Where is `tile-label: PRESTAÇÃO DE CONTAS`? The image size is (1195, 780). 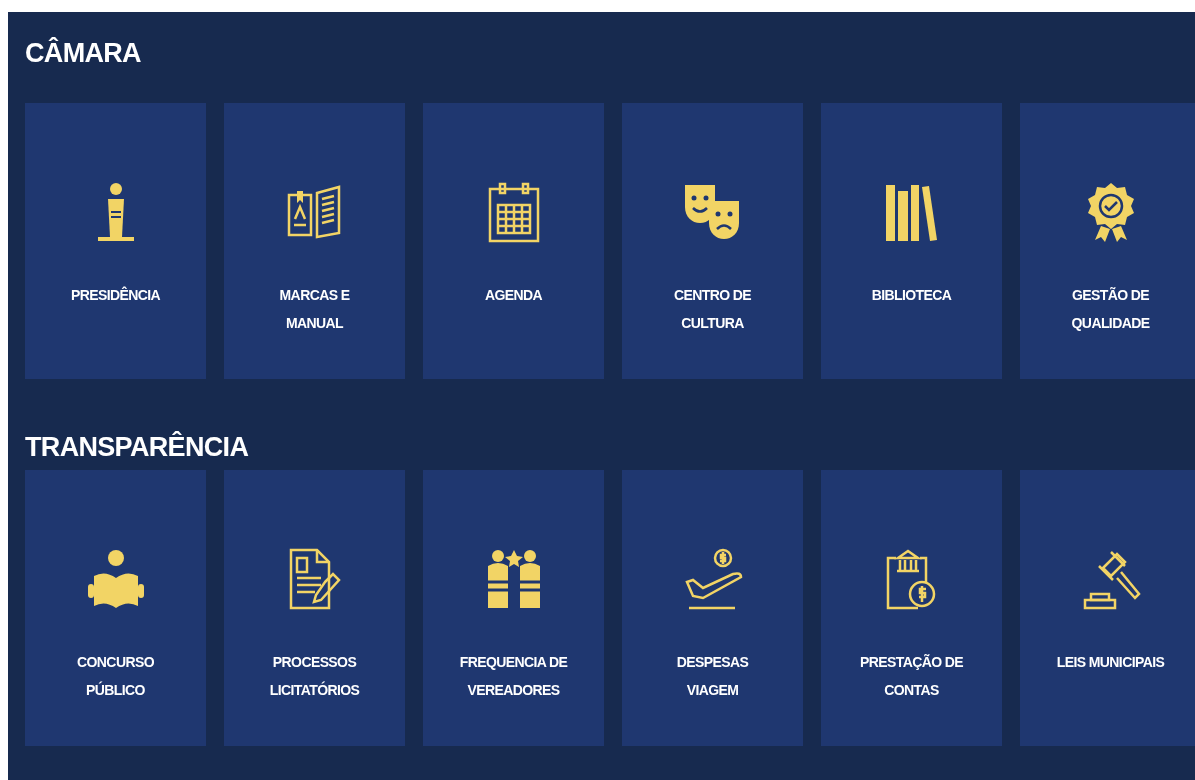
tile-label: PRESTAÇÃO DE CONTAS is located at coordinates (911, 676).